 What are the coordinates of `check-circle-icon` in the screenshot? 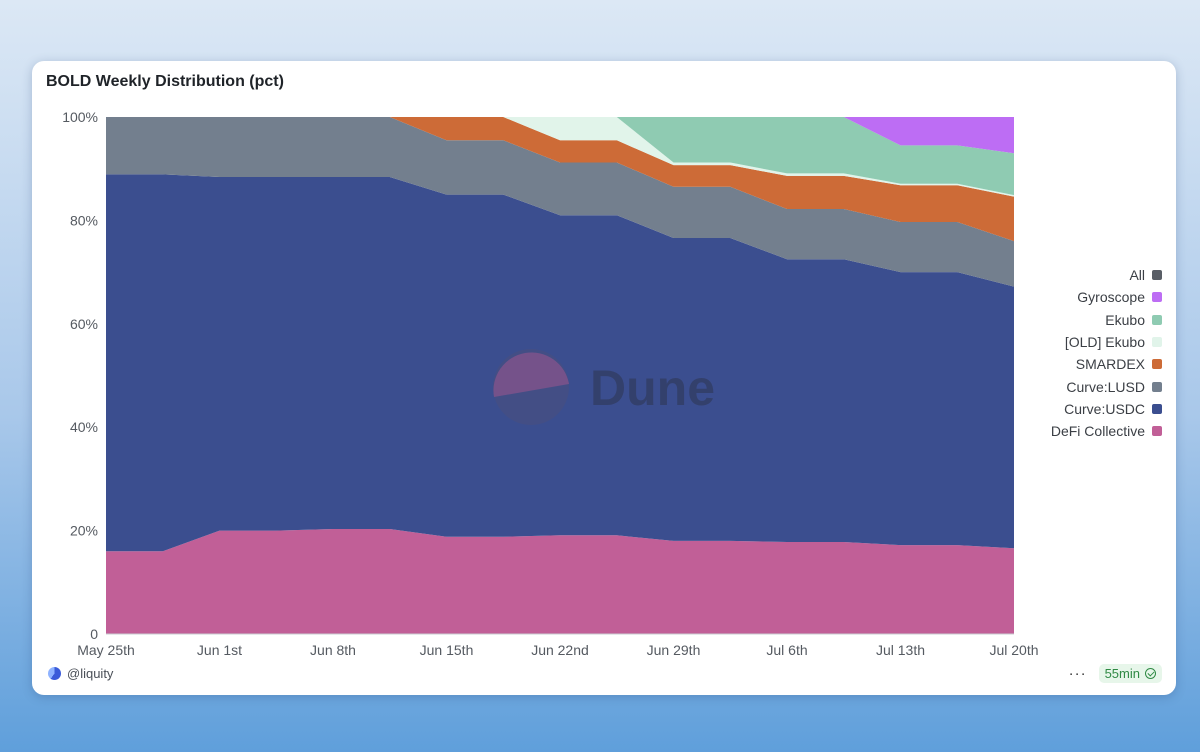 It's located at (1150, 673).